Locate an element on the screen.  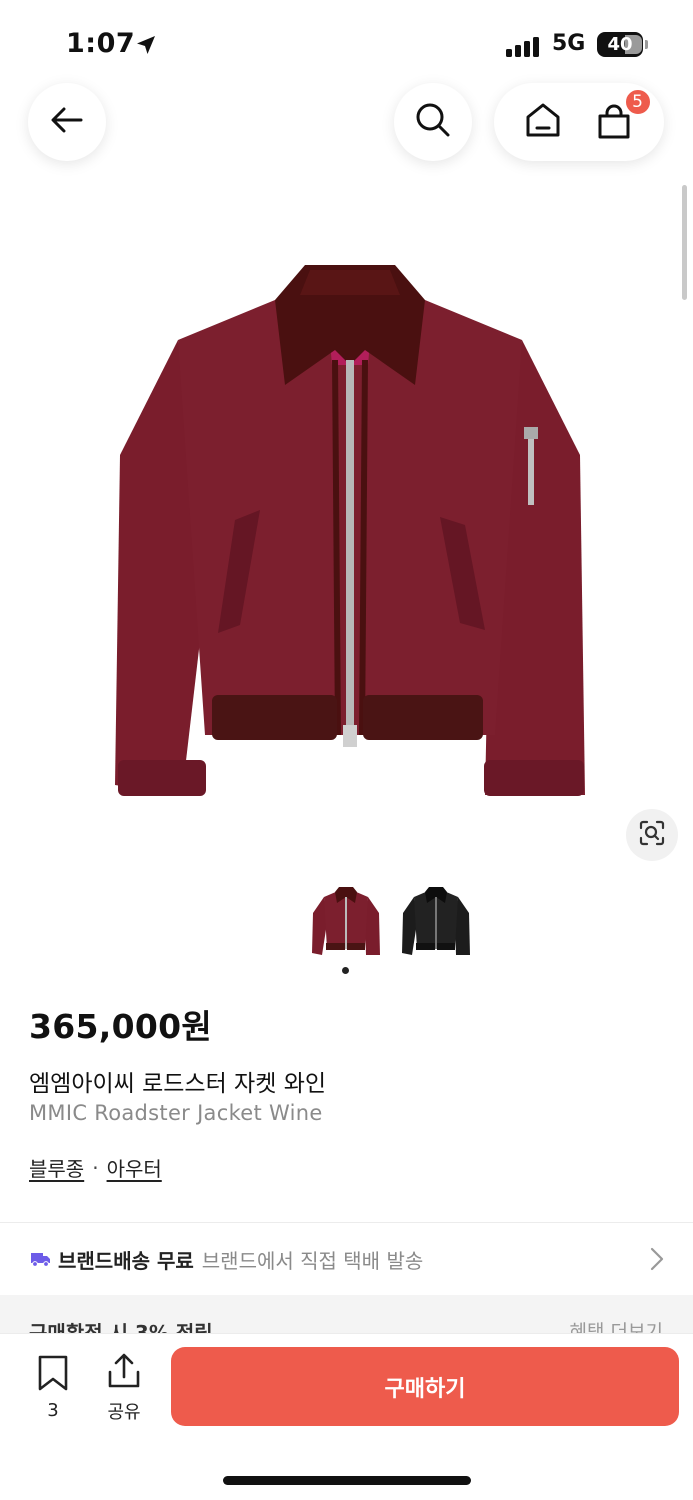
divider is located at coordinates (346, 1222).